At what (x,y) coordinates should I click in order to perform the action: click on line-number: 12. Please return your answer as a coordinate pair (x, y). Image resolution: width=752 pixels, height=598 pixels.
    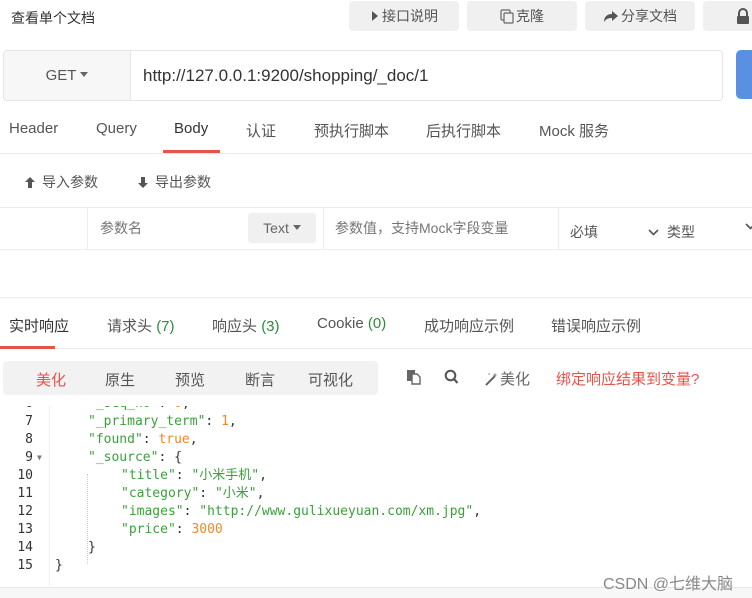
    Looking at the image, I should click on (25, 511).